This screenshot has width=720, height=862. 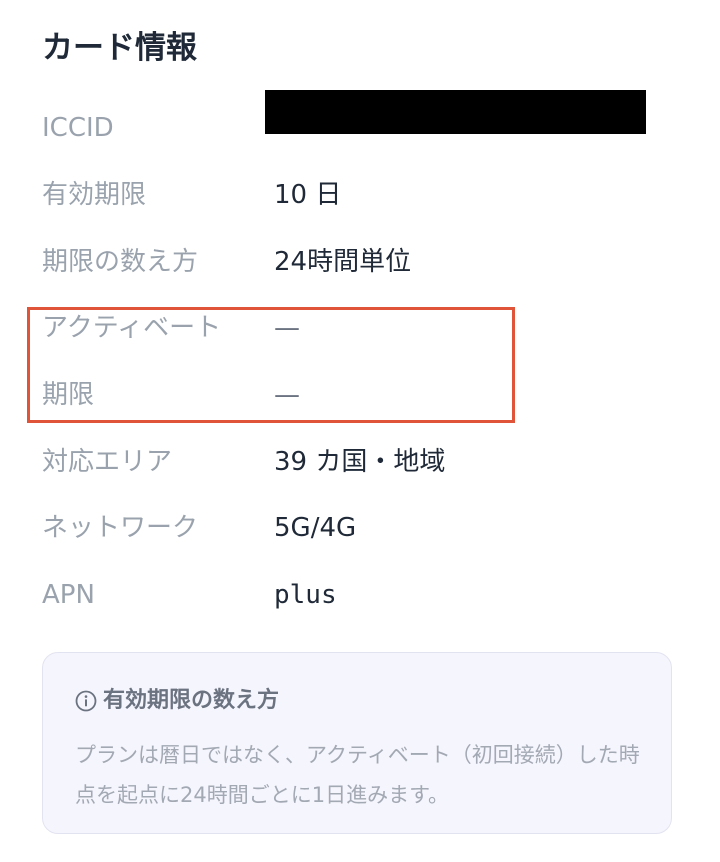 I want to click on value-network: 5G/4G, so click(x=315, y=528).